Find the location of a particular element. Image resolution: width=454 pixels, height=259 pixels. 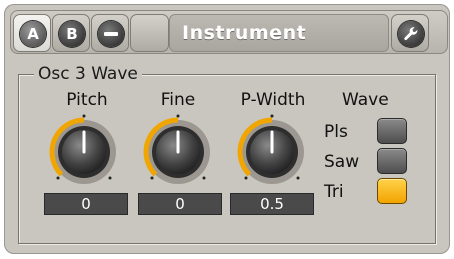

preset-b-button: B is located at coordinates (71, 33).